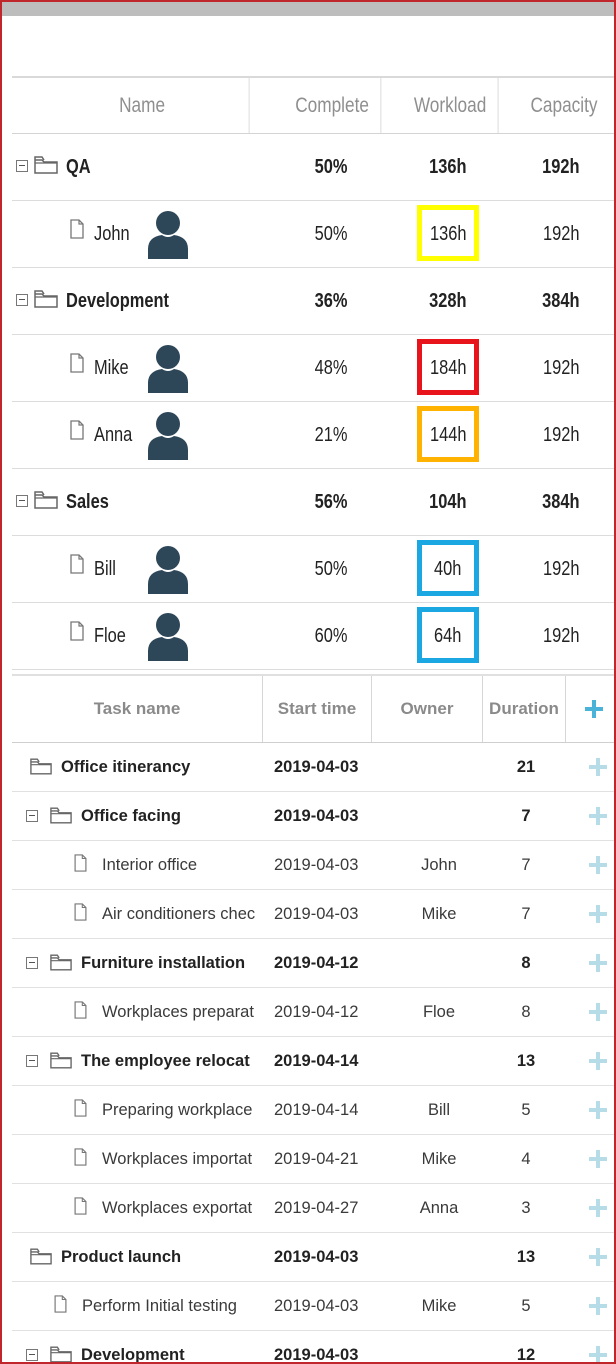 The width and height of the screenshot is (616, 1364). What do you see at coordinates (331, 434) in the screenshot?
I see `complete-cell: 21%` at bounding box center [331, 434].